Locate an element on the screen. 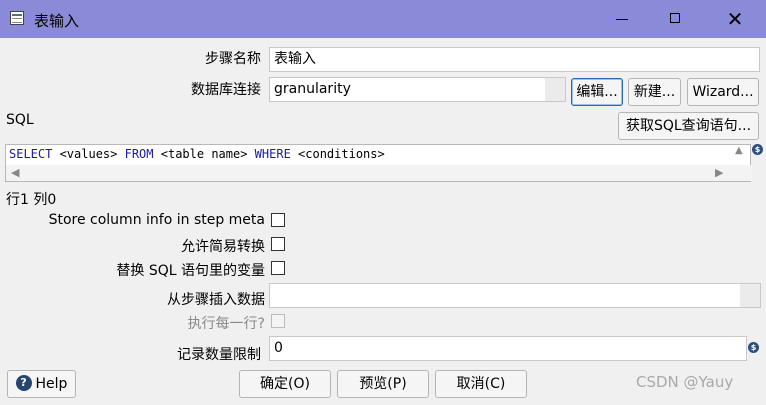  watermark: CSDN @Yauy is located at coordinates (685, 382).